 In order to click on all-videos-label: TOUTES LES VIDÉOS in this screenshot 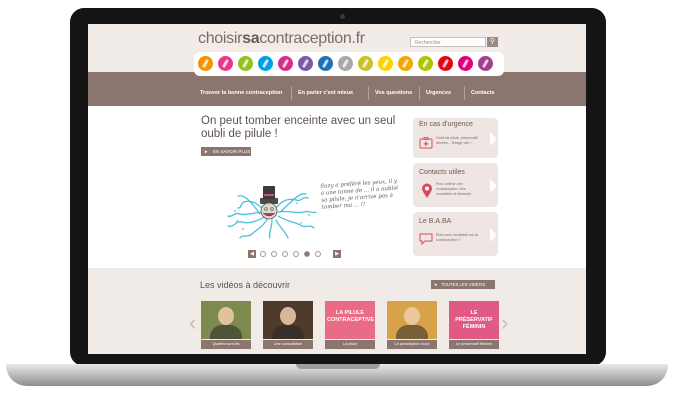, I will do `click(463, 284)`.